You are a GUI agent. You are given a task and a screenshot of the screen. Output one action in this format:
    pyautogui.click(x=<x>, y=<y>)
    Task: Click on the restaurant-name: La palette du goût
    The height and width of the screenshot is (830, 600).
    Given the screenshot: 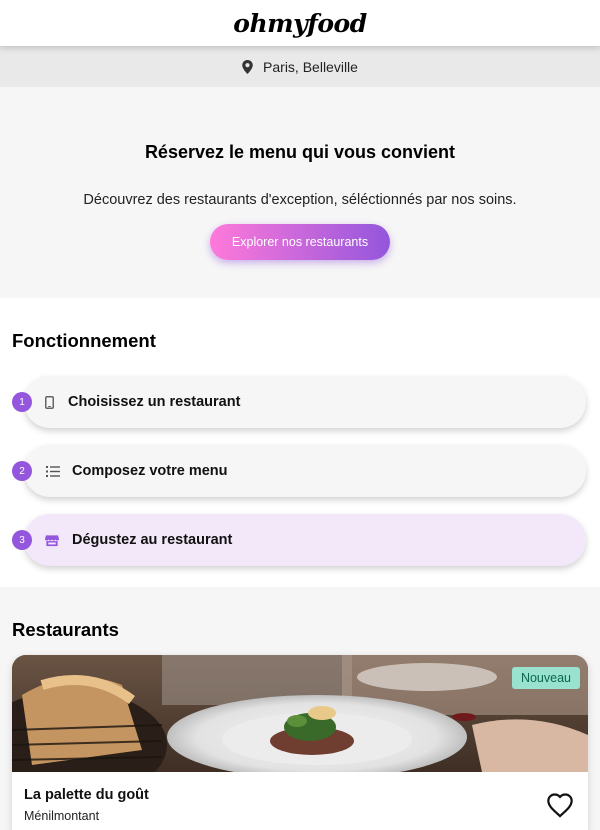 What is the action you would take?
    pyautogui.click(x=86, y=795)
    